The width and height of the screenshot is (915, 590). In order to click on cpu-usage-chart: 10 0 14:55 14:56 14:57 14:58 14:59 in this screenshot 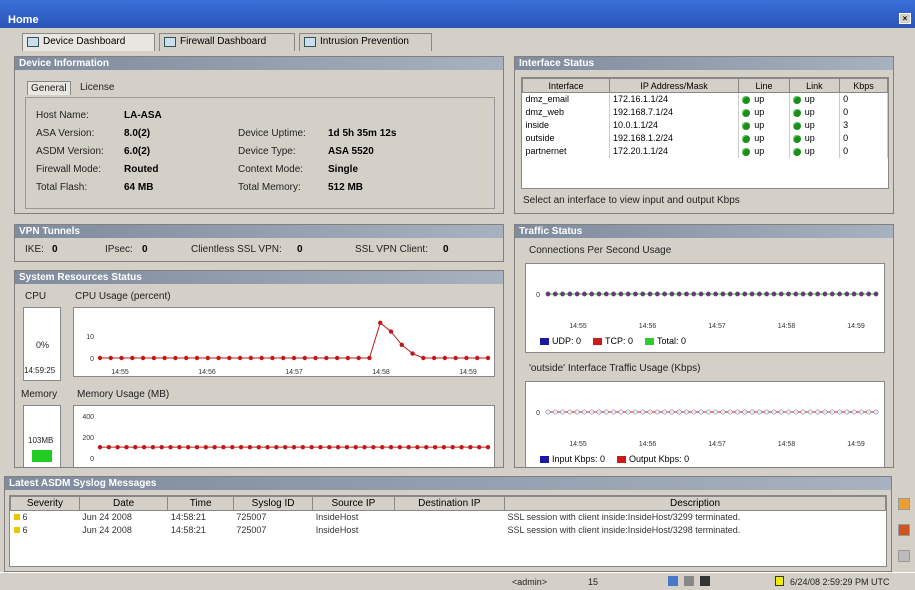, I will do `click(288, 348)`.